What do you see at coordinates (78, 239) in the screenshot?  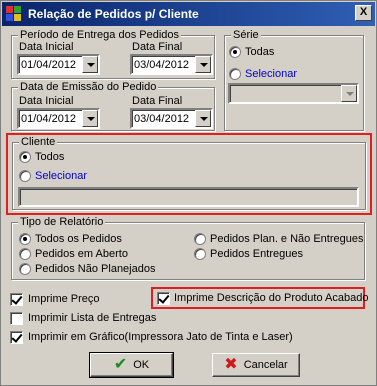 I see `tipo-todos-pedidos-label: Todos os Pedidos` at bounding box center [78, 239].